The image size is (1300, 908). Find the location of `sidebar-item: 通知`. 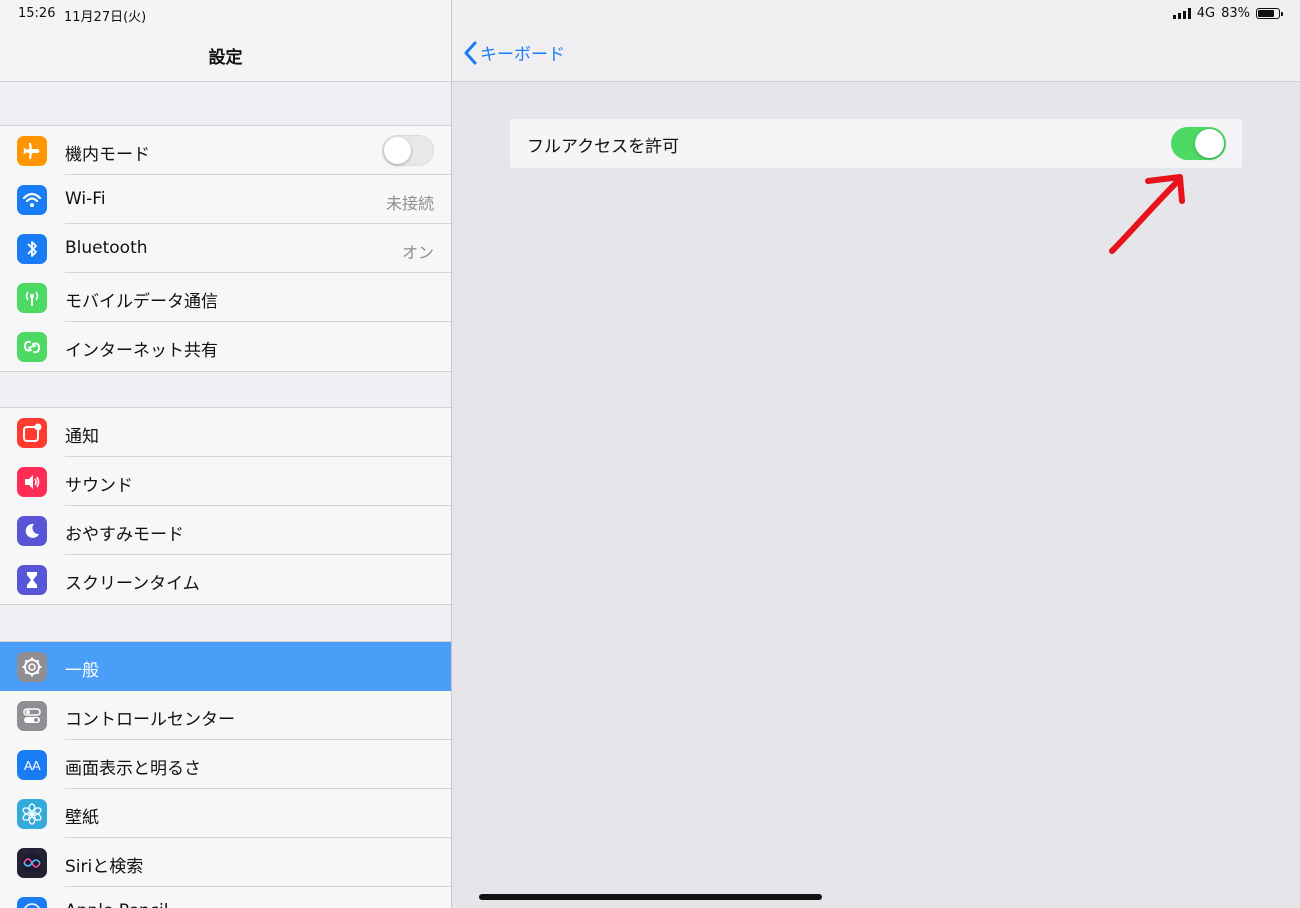

sidebar-item: 通知 is located at coordinates (225, 432).